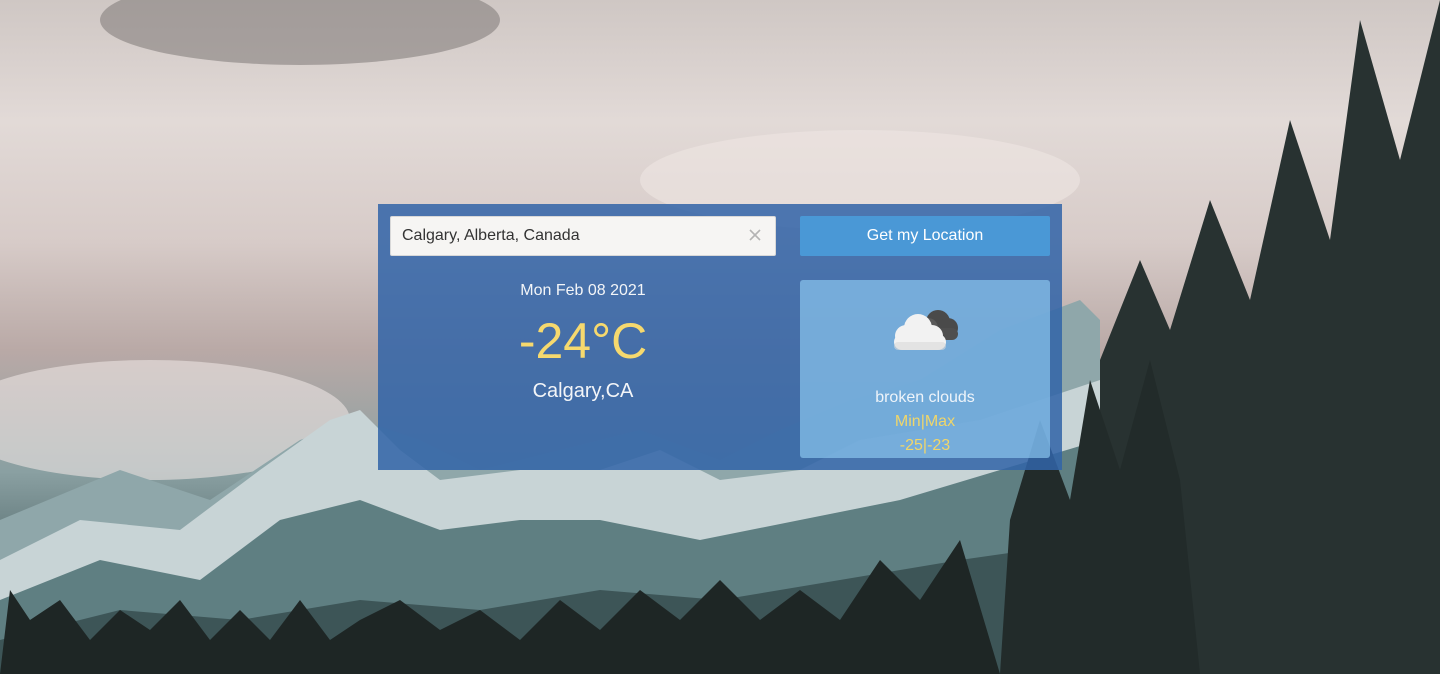 This screenshot has height=674, width=1440. I want to click on min-max-value: -25|-23, so click(925, 445).